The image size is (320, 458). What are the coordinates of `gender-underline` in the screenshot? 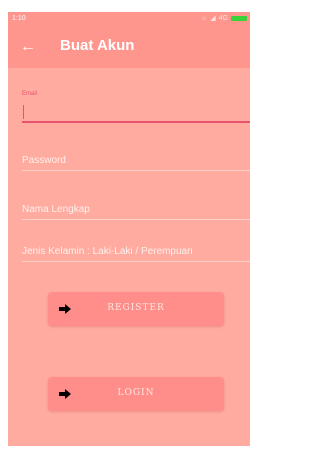 It's located at (136, 261).